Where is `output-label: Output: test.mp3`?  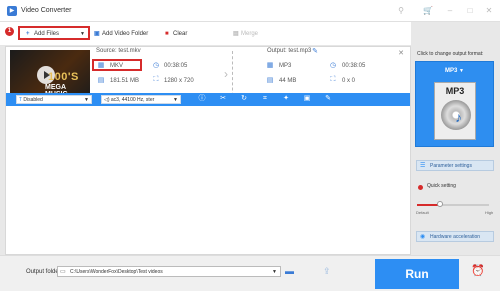 output-label: Output: test.mp3 is located at coordinates (289, 51).